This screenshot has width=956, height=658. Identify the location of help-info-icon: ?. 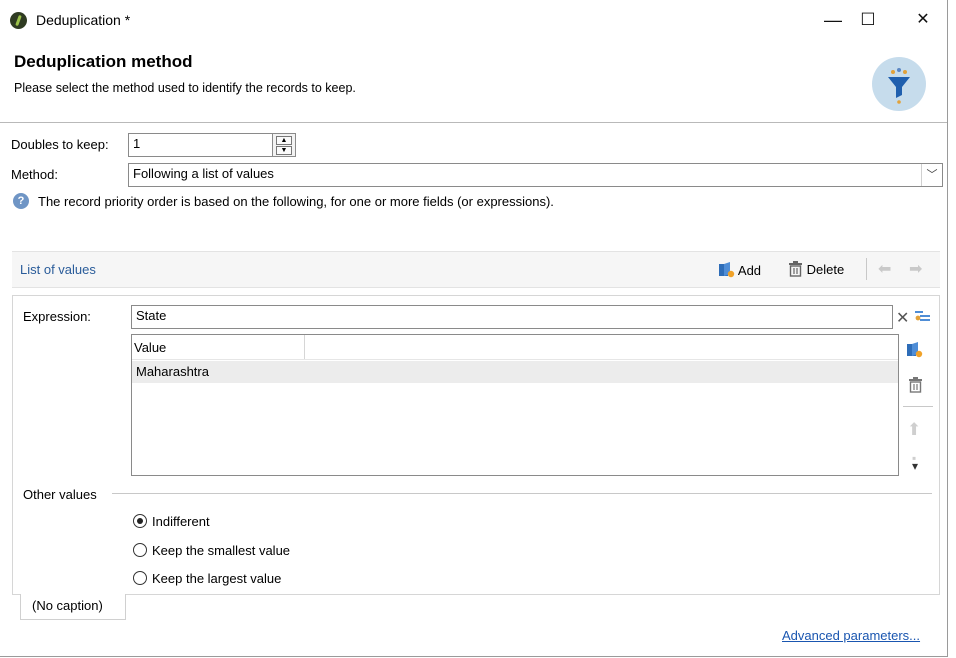
(21, 201).